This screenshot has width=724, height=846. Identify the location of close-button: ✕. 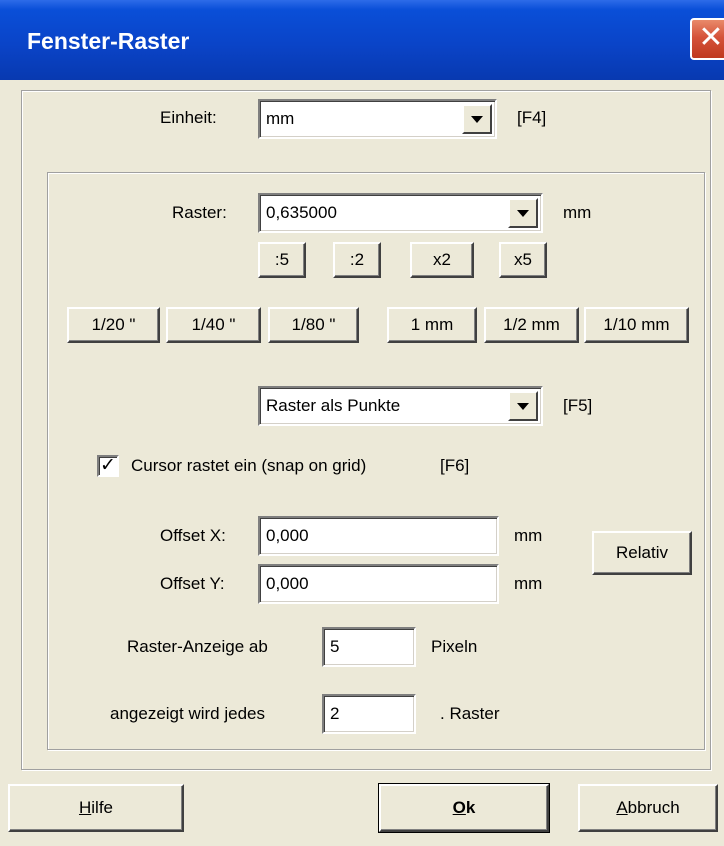
(707, 39).